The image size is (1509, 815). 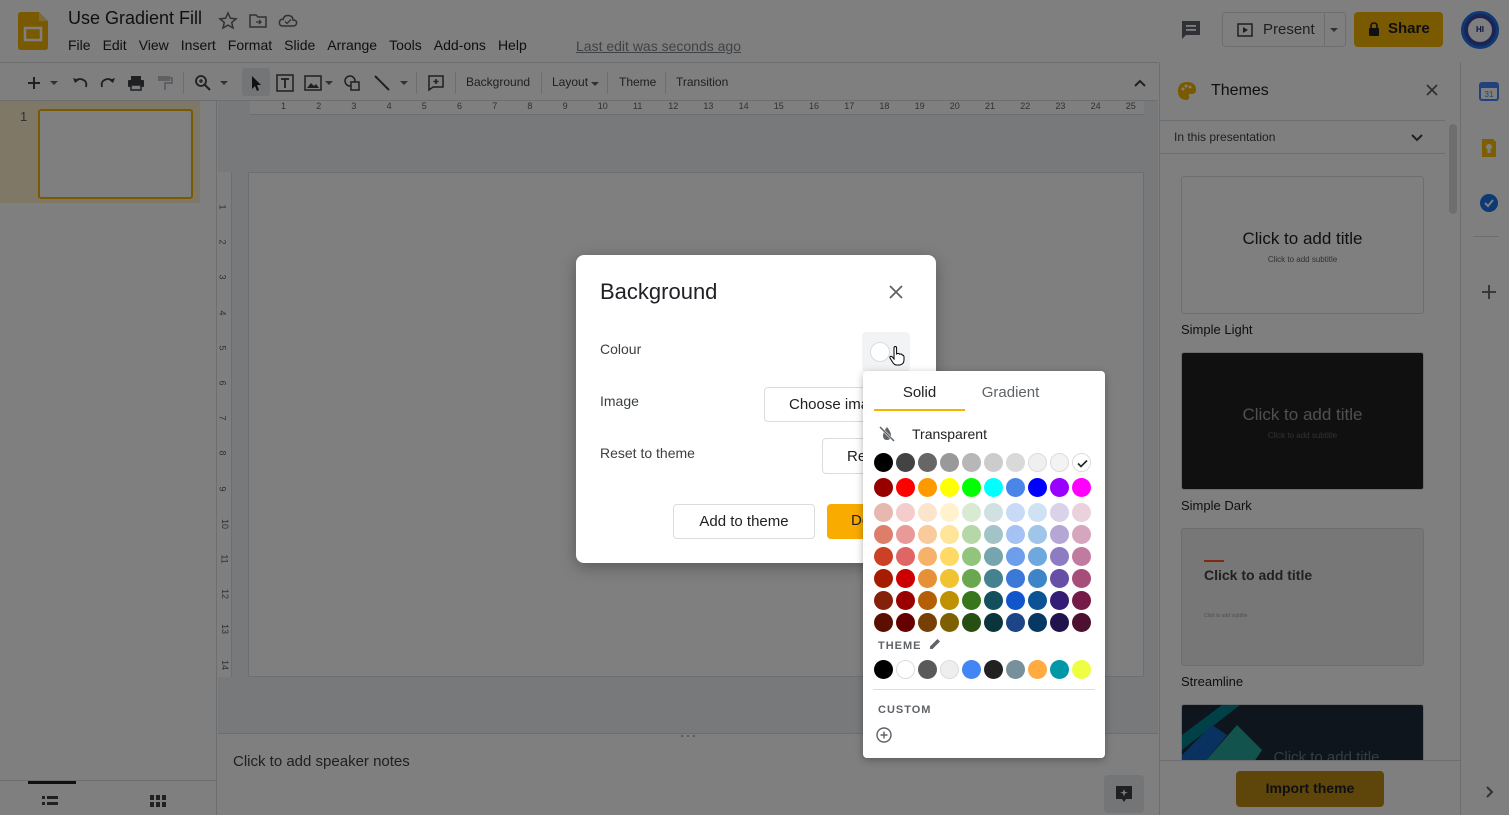 What do you see at coordinates (935, 644) in the screenshot?
I see `pencil-edit-icon` at bounding box center [935, 644].